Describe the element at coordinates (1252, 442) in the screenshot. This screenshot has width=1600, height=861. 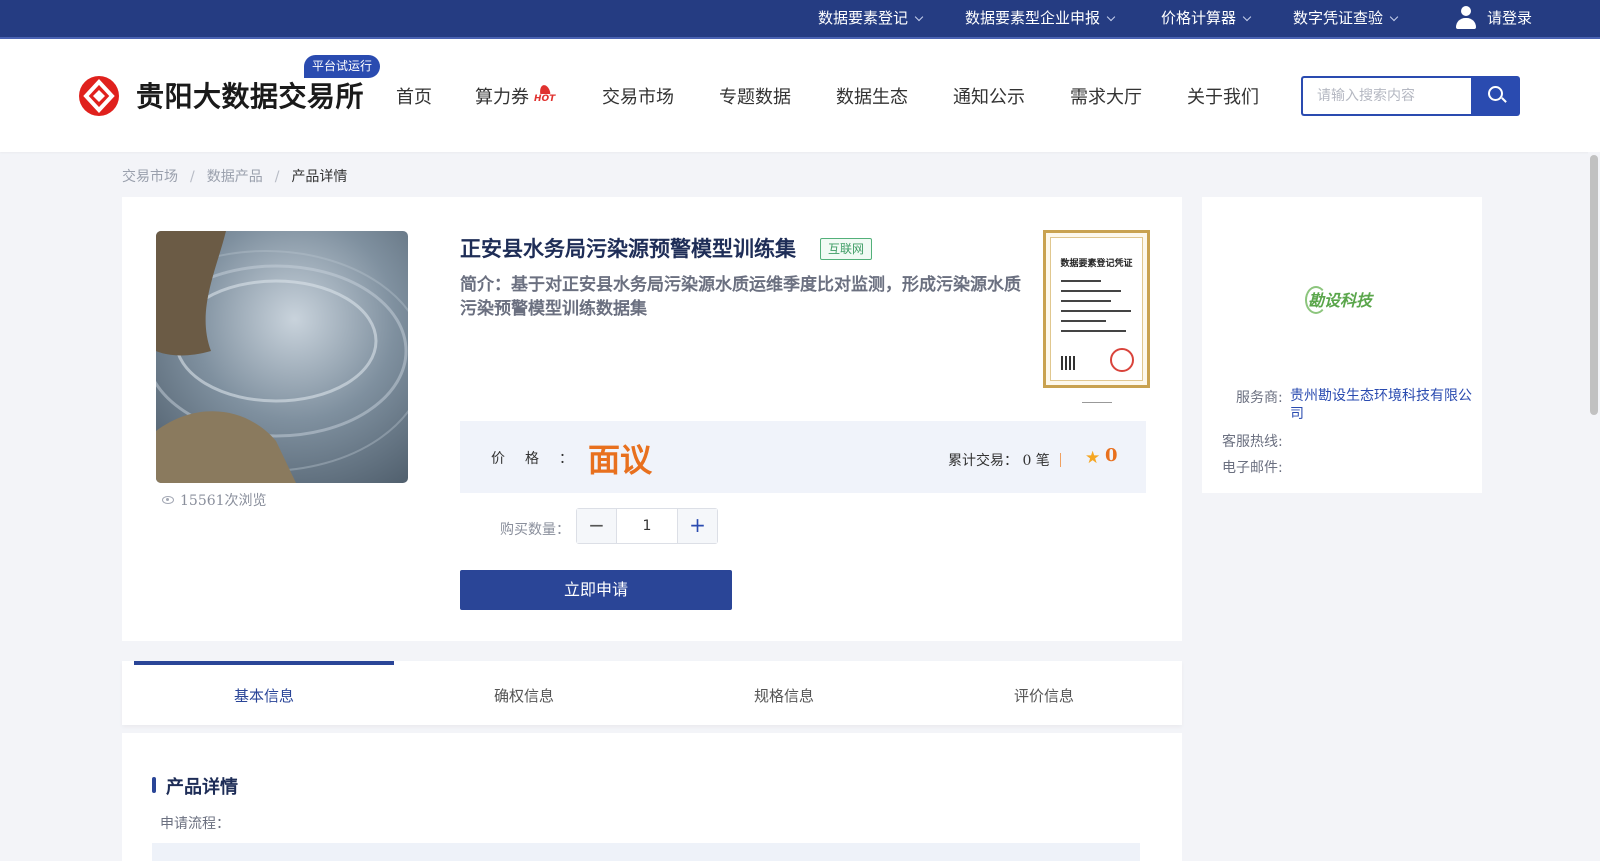
I see `hotline-label: 客服热线:` at that location.